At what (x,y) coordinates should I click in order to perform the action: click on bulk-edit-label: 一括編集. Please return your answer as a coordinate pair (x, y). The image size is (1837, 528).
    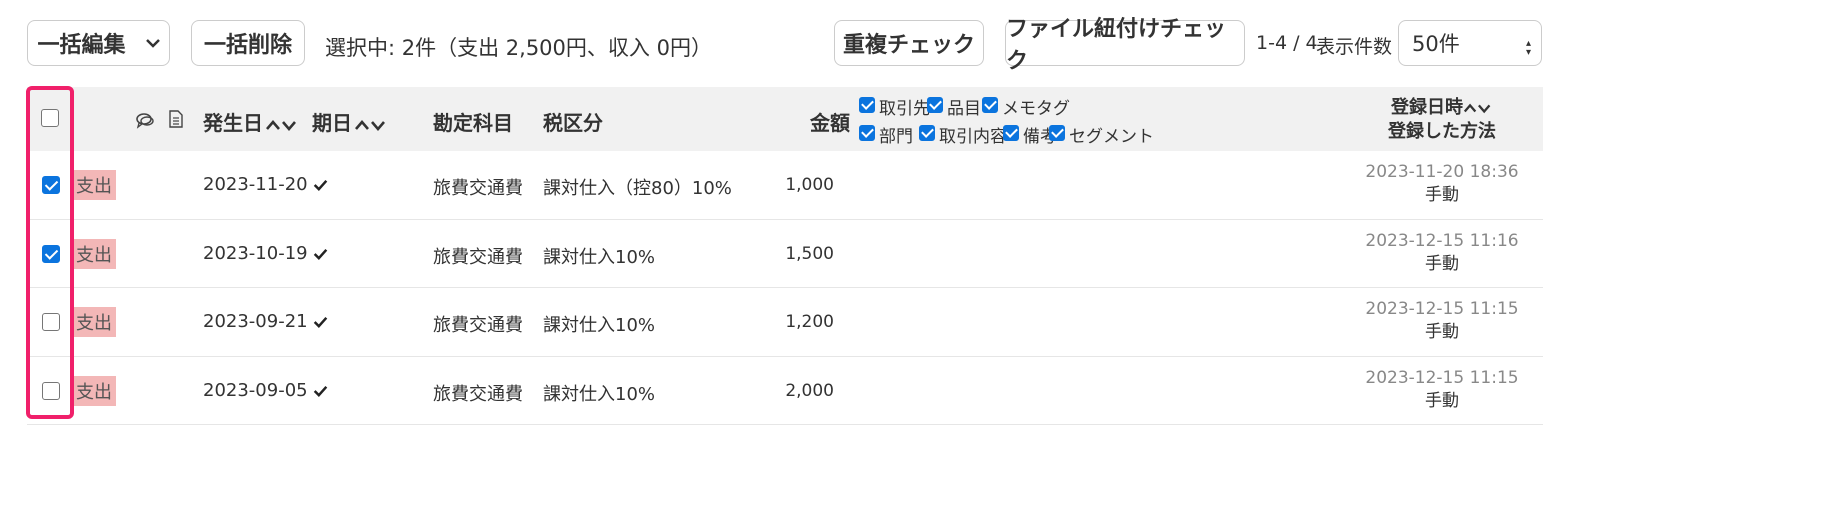
    Looking at the image, I should click on (81, 45).